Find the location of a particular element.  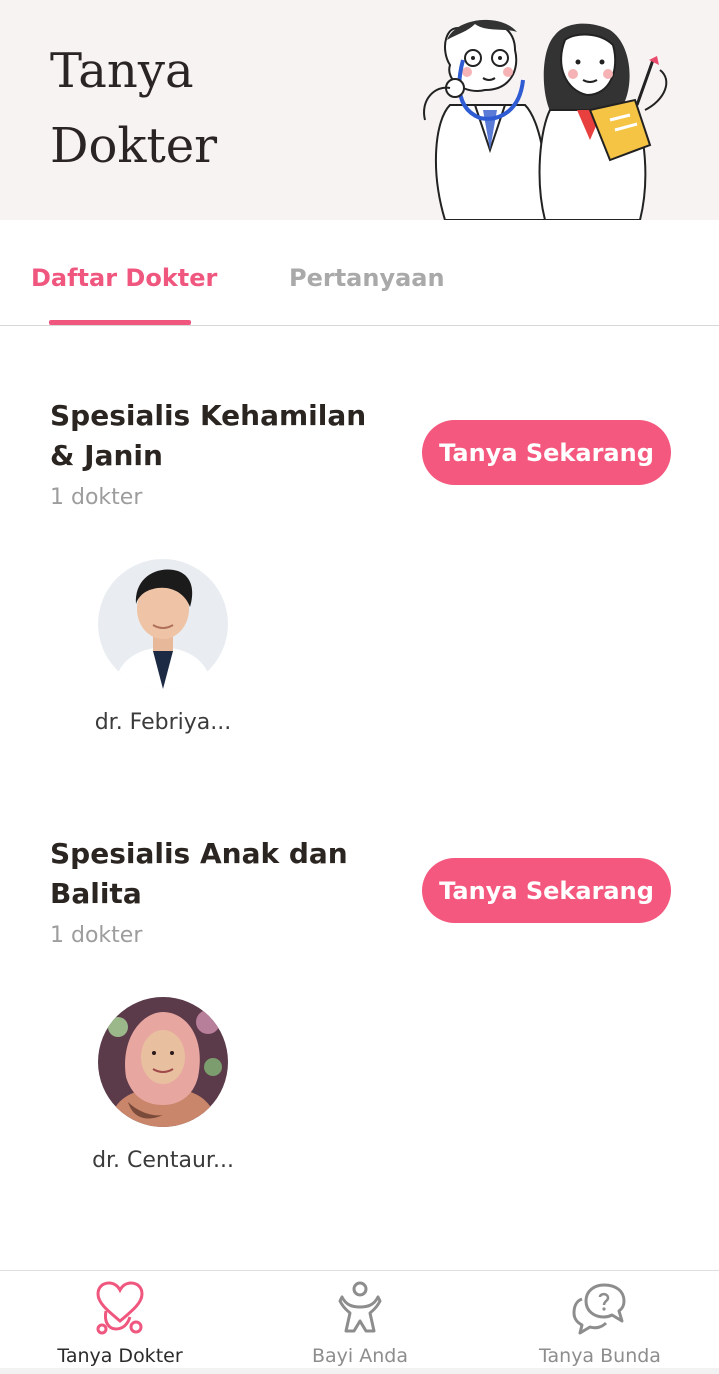

two-doctors-illustration-icon is located at coordinates (545, 119).